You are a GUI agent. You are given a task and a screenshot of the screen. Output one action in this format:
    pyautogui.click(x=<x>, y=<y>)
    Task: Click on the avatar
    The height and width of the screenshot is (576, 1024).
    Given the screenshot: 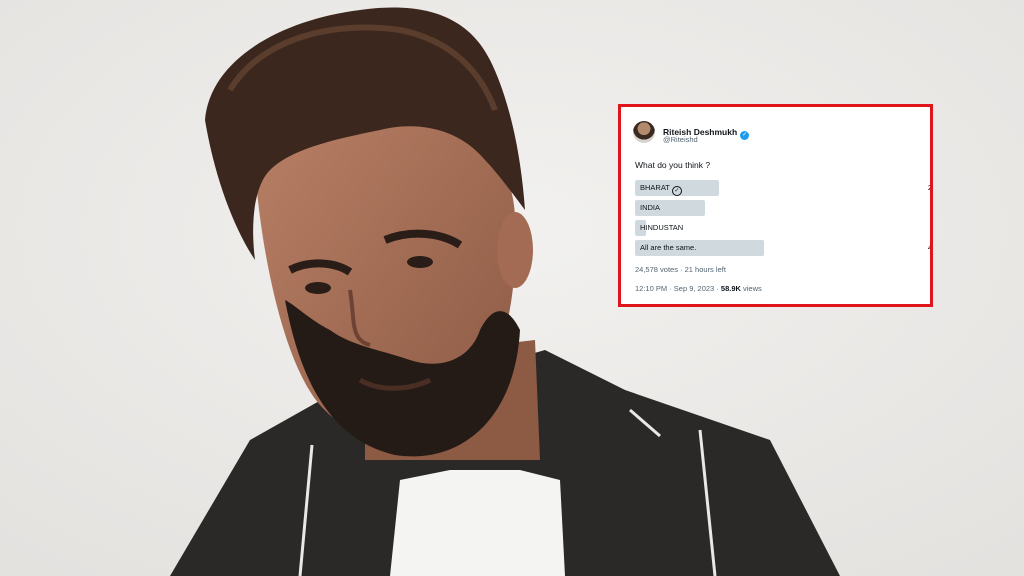 What is the action you would take?
    pyautogui.click(x=644, y=132)
    